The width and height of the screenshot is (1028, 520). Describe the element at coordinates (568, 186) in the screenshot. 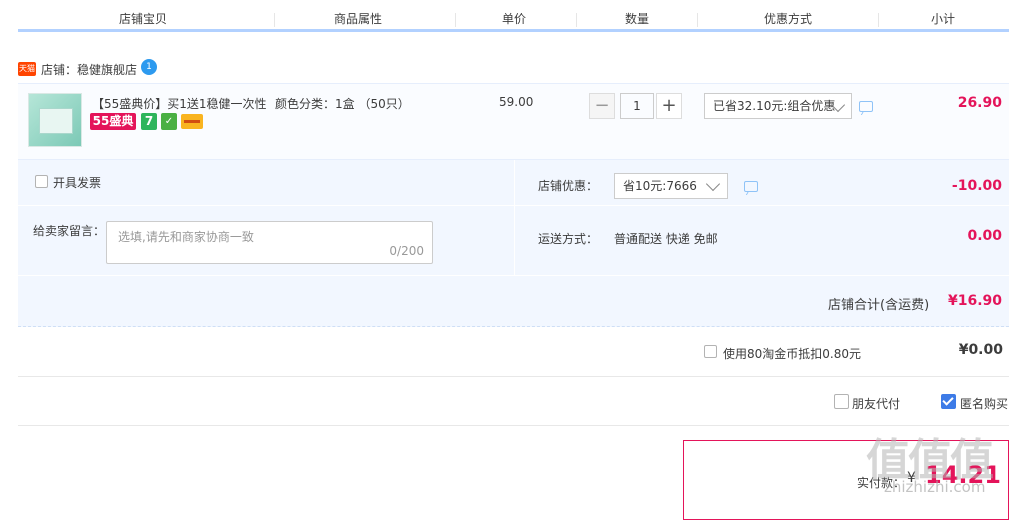

I see `shop-discount-label: 店铺优惠：` at that location.